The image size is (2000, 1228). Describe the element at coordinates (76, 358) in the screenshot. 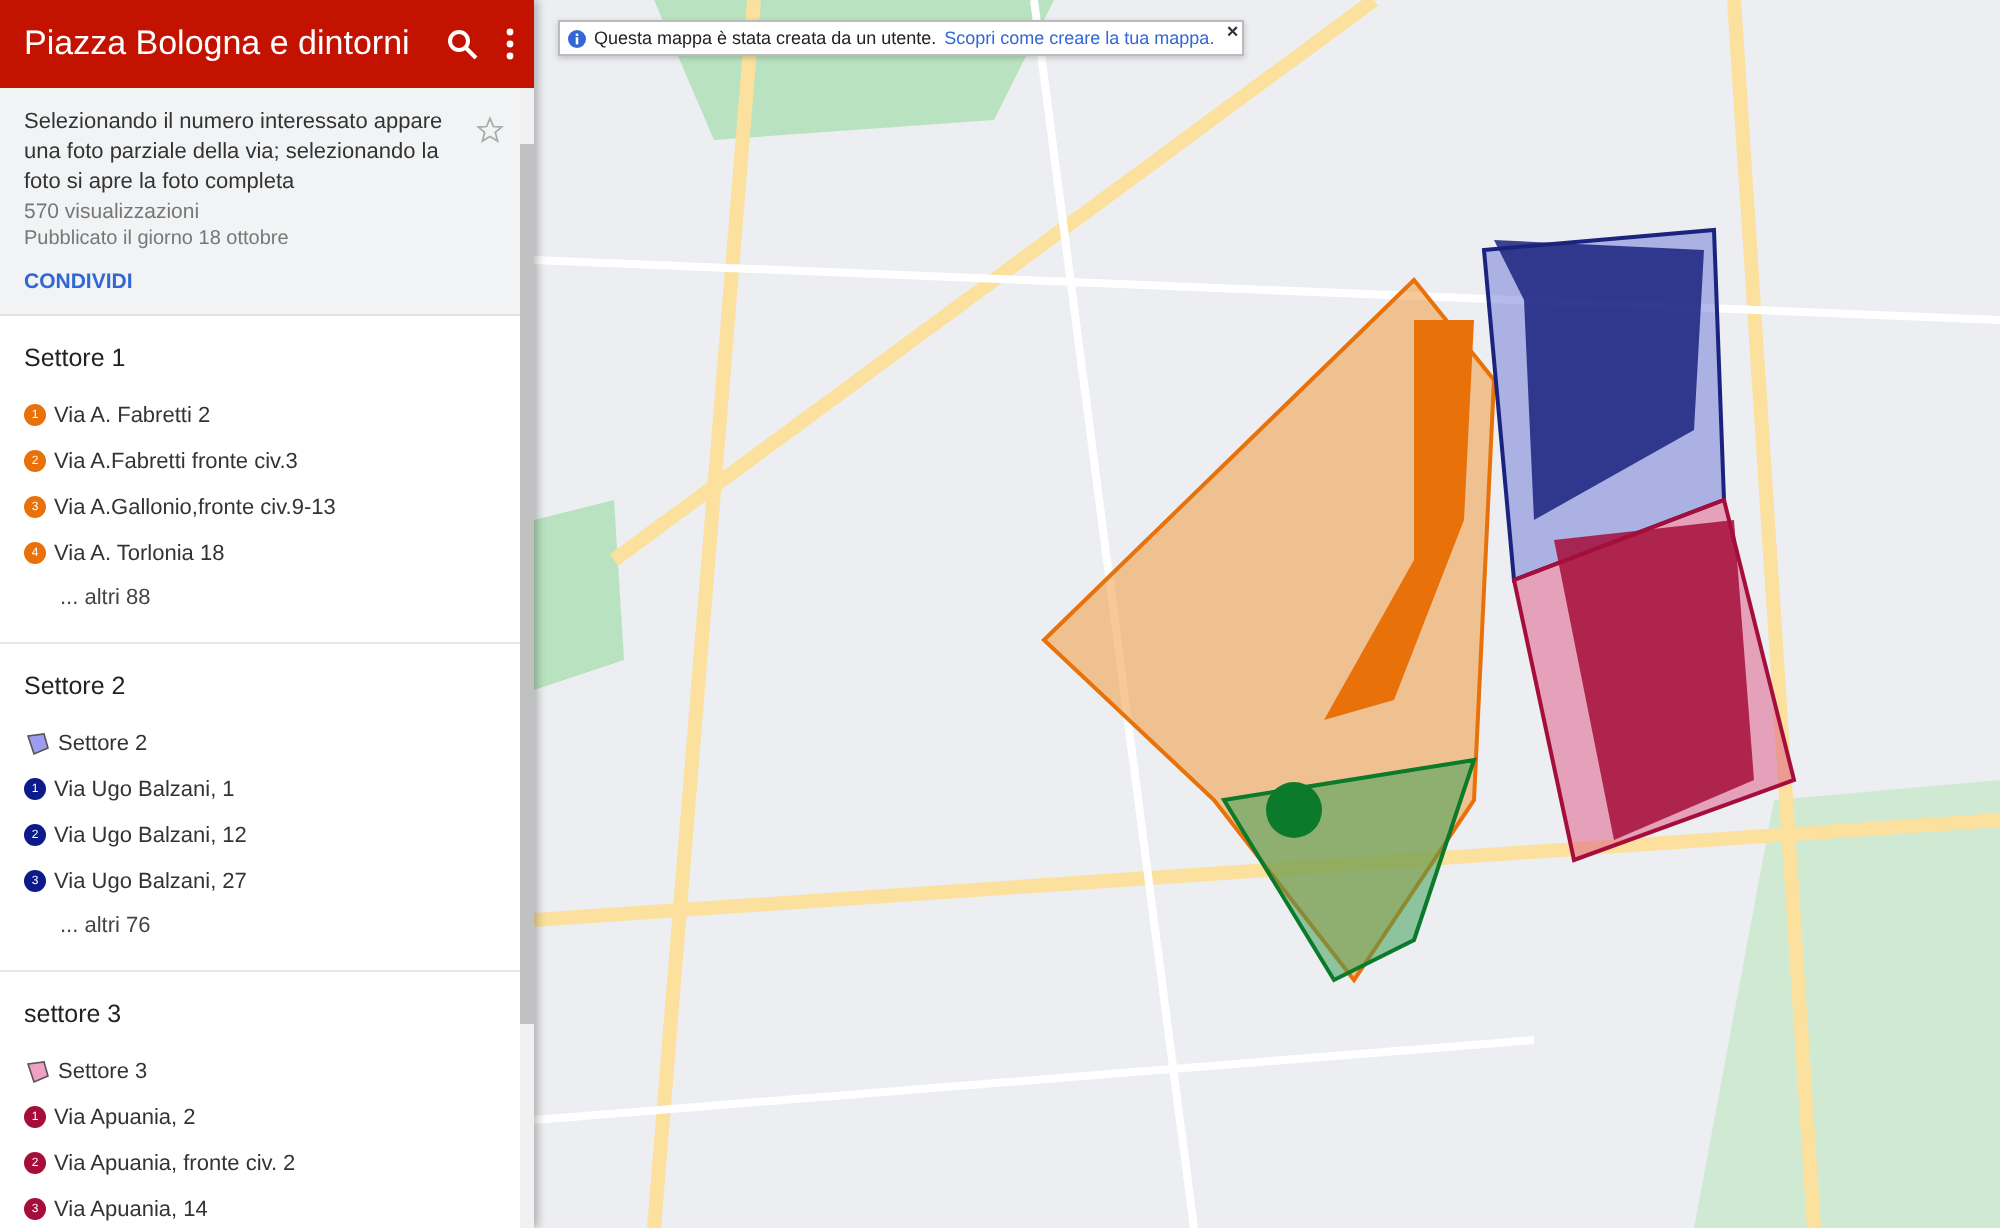

I see `layer-title: Settore 1` at that location.